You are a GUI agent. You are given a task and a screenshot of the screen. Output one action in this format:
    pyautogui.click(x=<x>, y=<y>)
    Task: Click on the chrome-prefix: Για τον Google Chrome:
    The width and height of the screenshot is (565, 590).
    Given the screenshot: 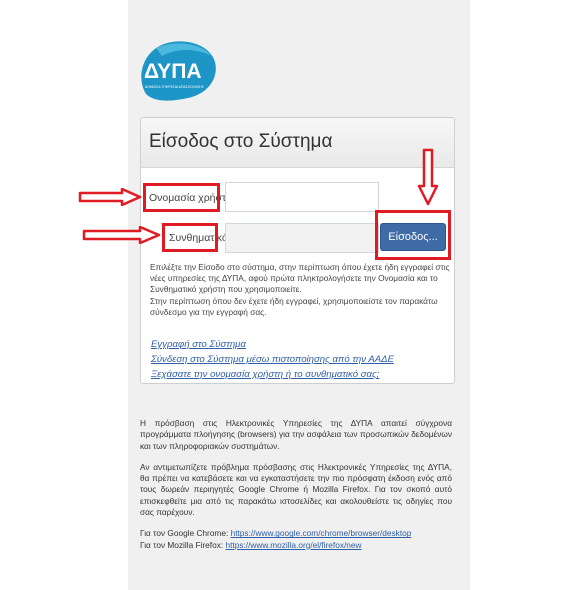 What is the action you would take?
    pyautogui.click(x=184, y=533)
    